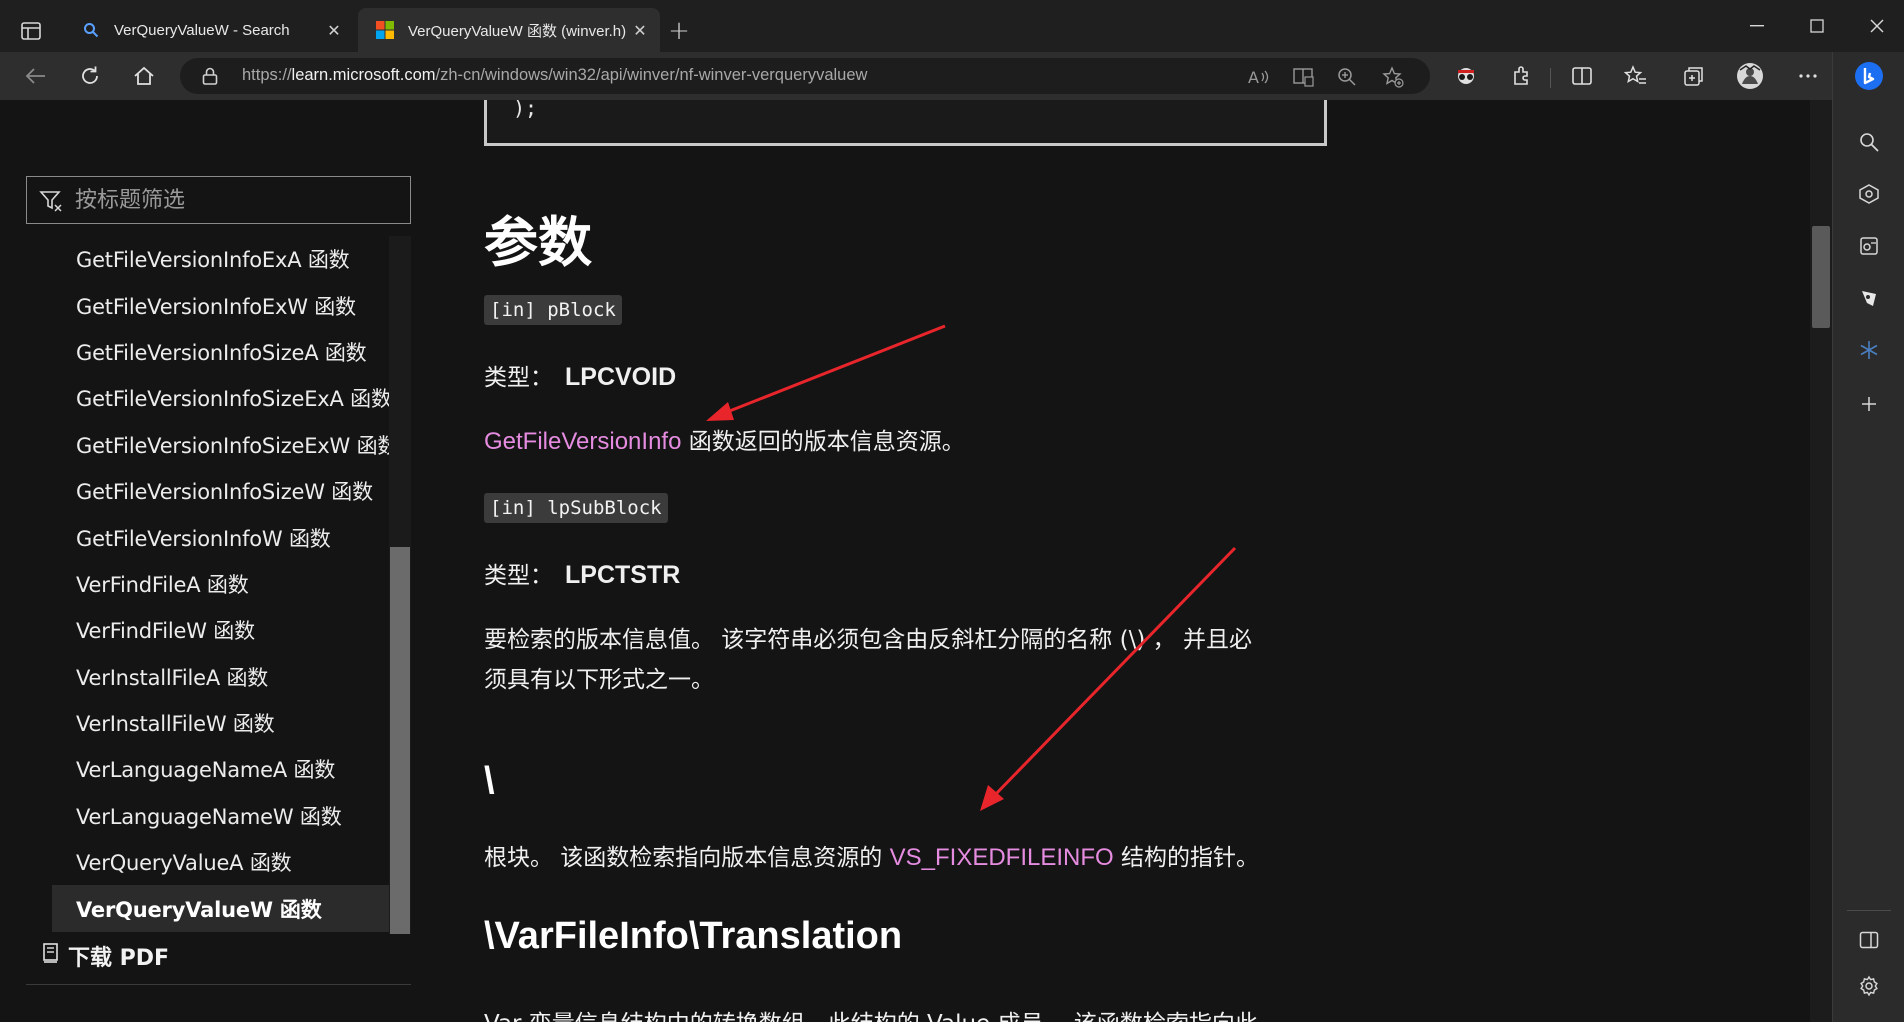 The height and width of the screenshot is (1022, 1904). Describe the element at coordinates (218, 862) in the screenshot. I see `toc-item: VerQueryValueA 函数` at that location.